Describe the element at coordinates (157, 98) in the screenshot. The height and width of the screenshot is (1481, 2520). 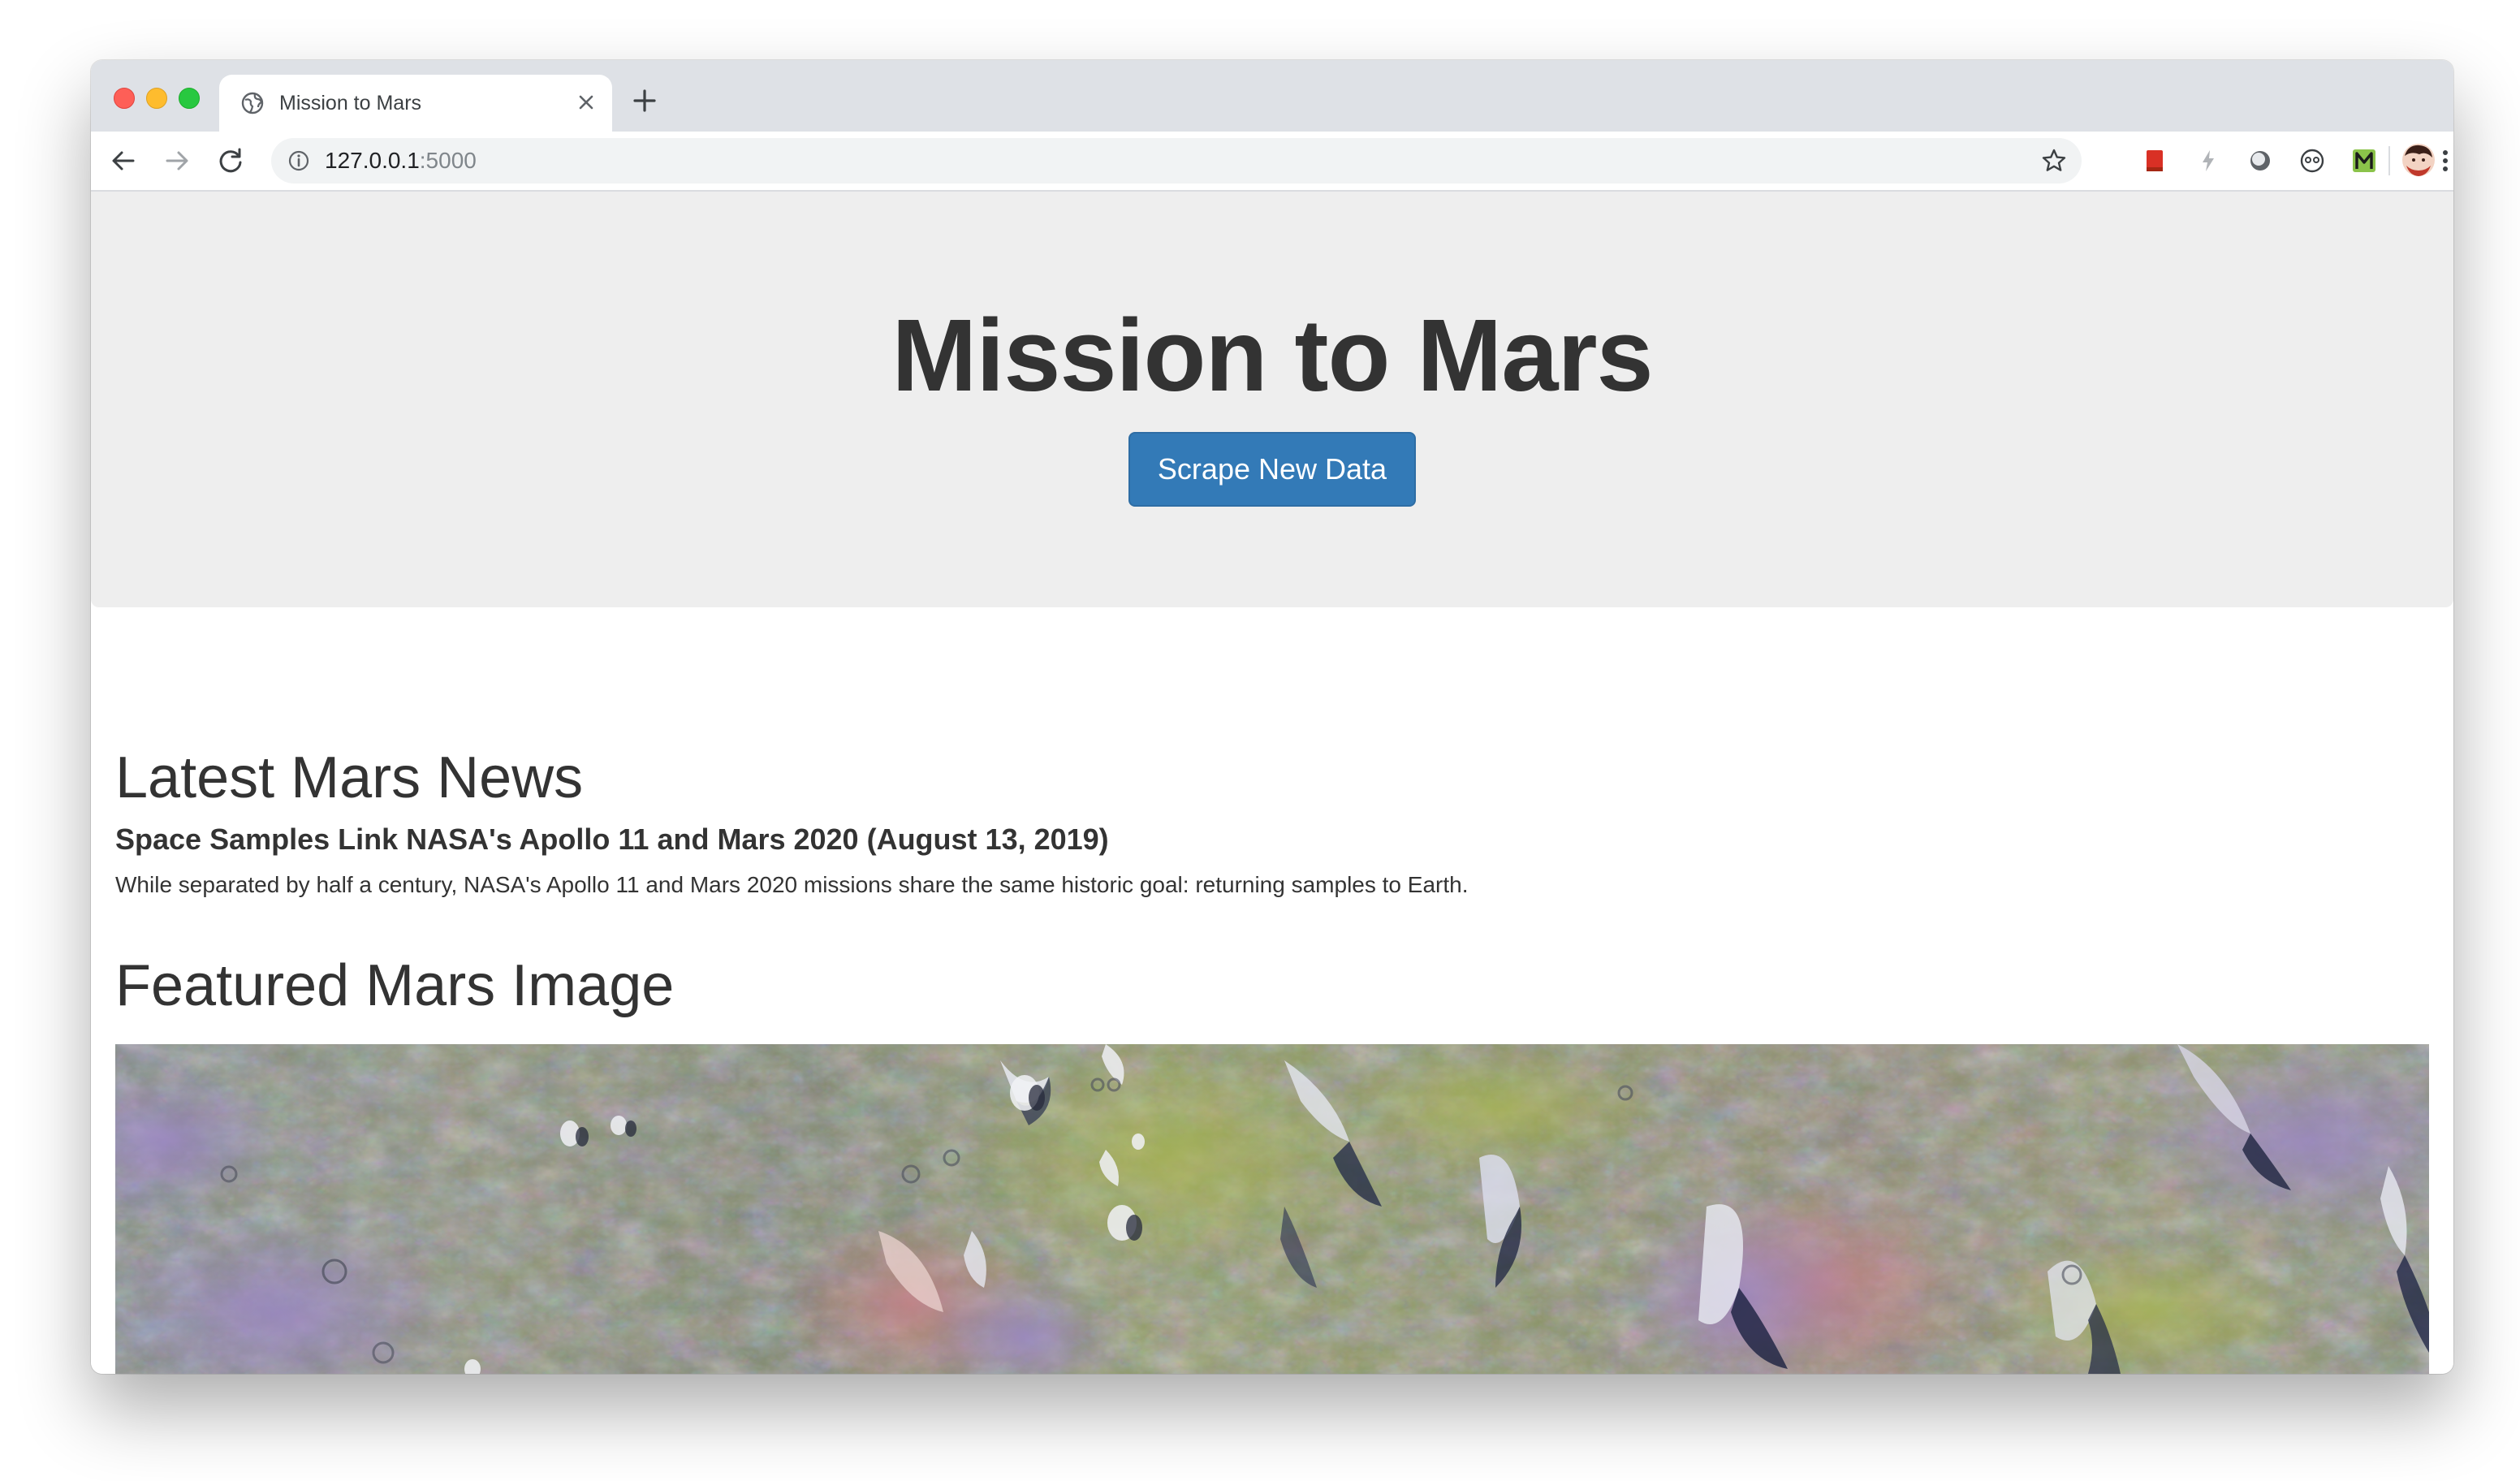
I see `minimize-window-button` at that location.